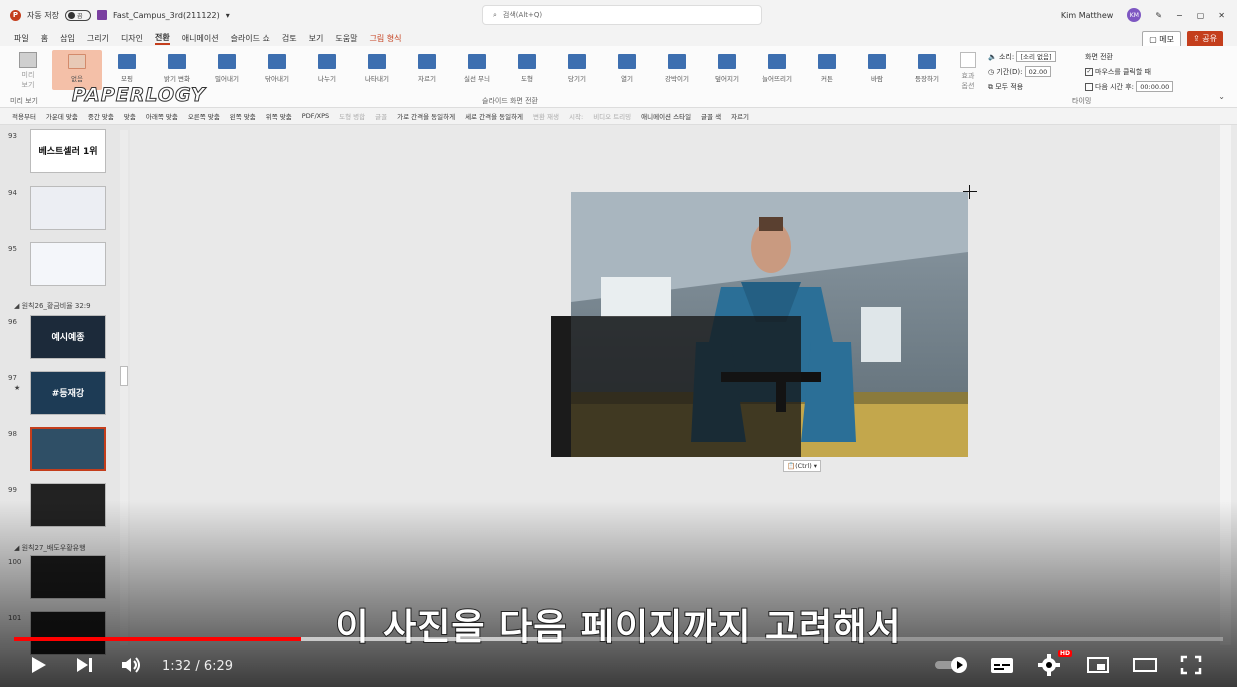  I want to click on qat-item-1: 가운데 맞춤, so click(62, 116).